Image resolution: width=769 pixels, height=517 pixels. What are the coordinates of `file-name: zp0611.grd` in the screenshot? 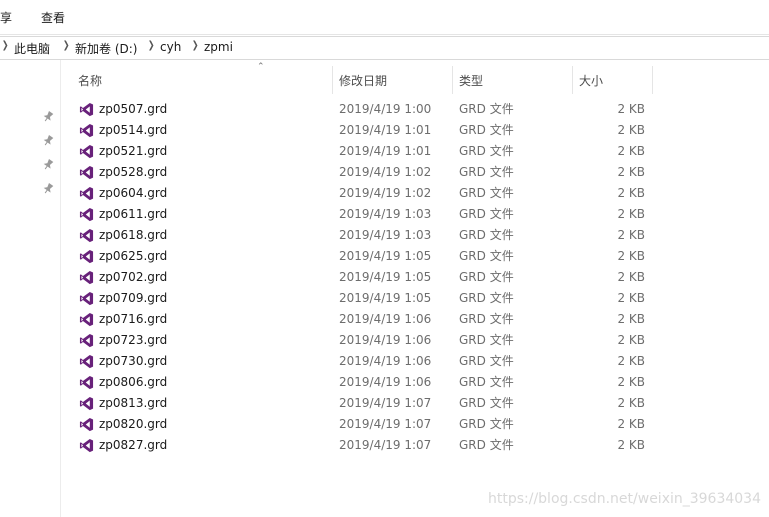 It's located at (133, 214).